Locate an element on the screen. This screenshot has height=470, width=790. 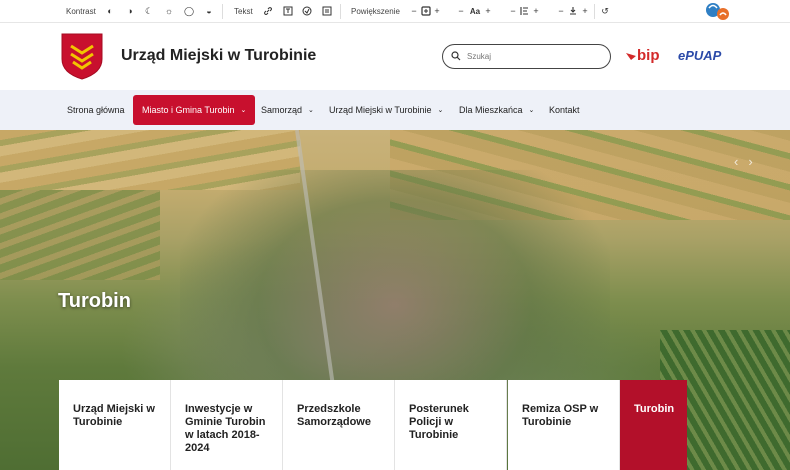
line-height-increase-icon: + is located at coordinates (536, 11).